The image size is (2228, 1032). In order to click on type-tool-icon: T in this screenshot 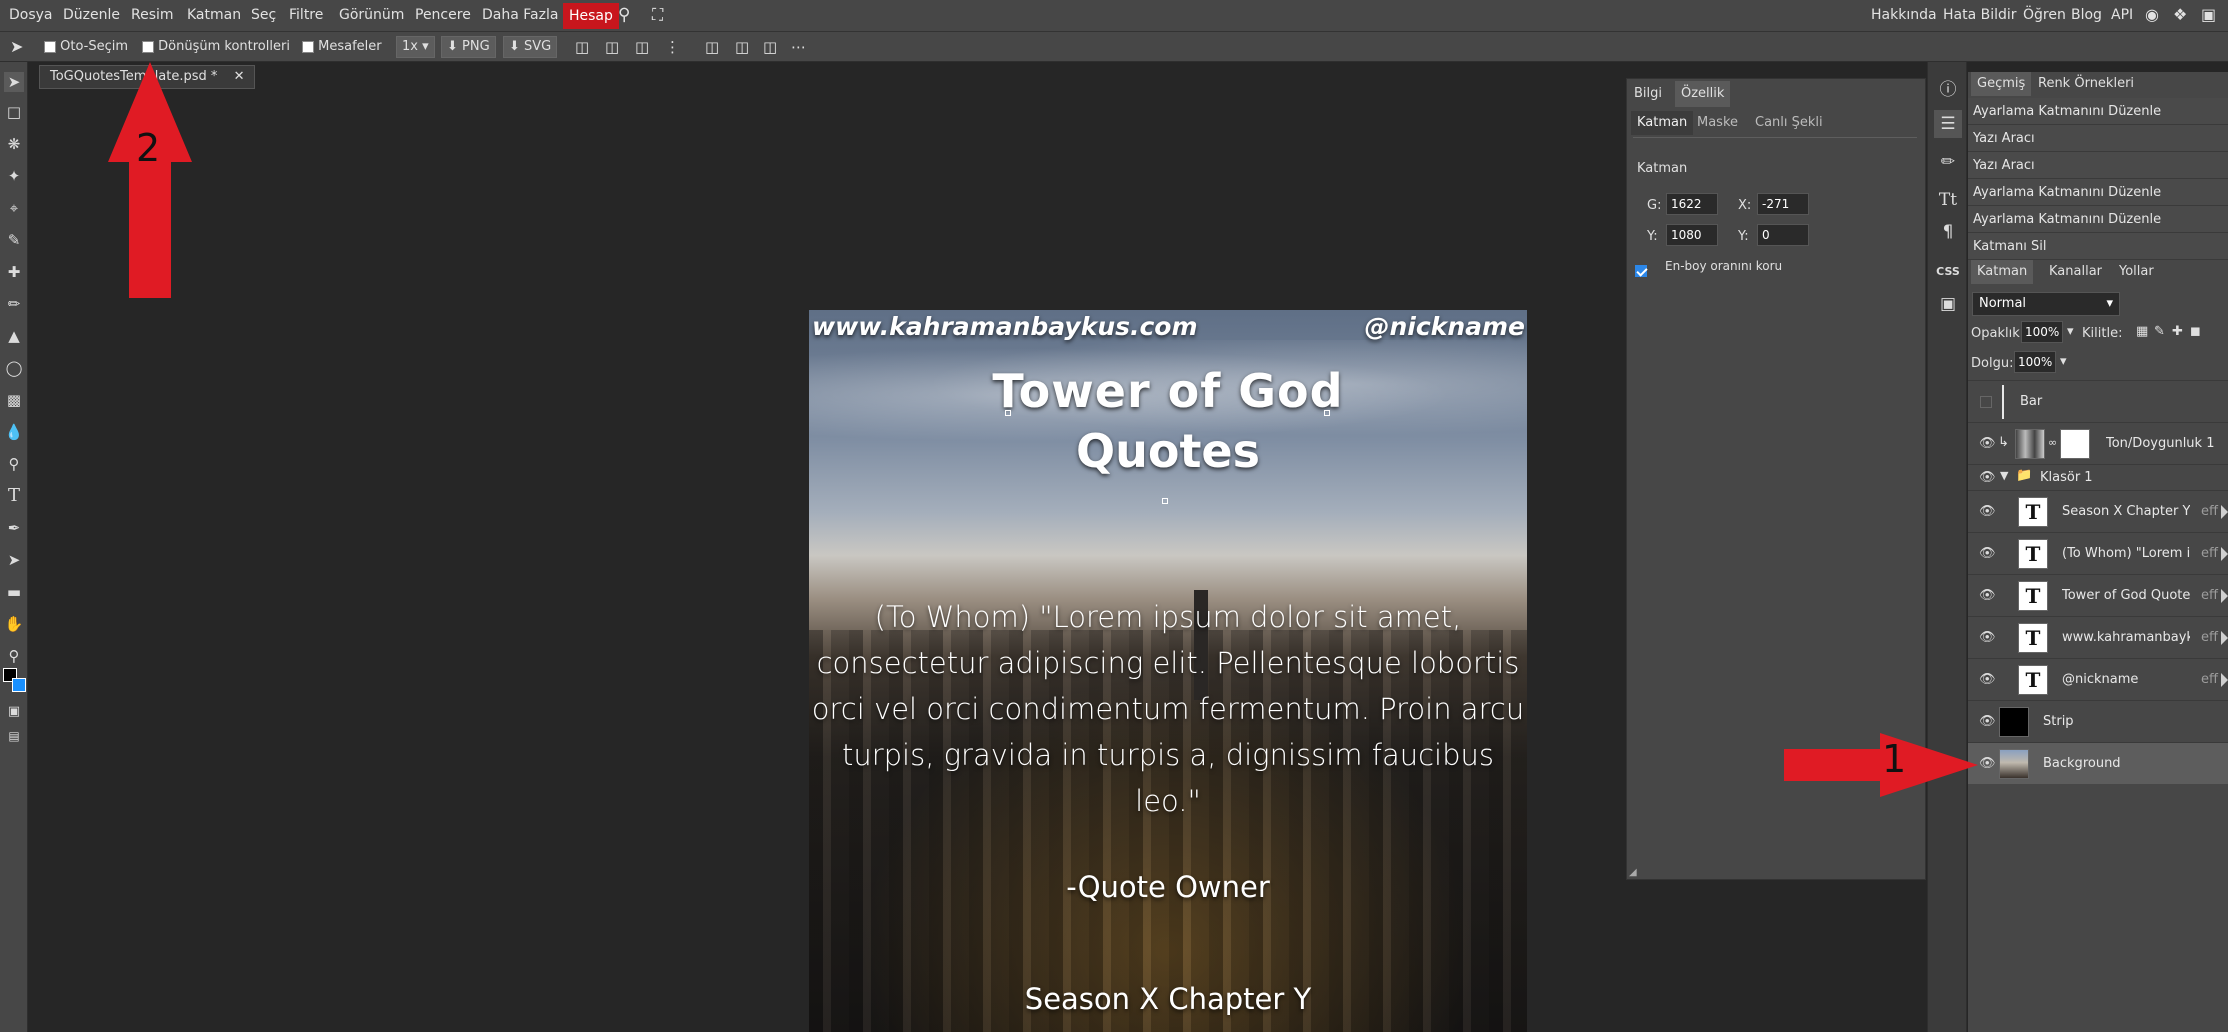, I will do `click(14, 496)`.